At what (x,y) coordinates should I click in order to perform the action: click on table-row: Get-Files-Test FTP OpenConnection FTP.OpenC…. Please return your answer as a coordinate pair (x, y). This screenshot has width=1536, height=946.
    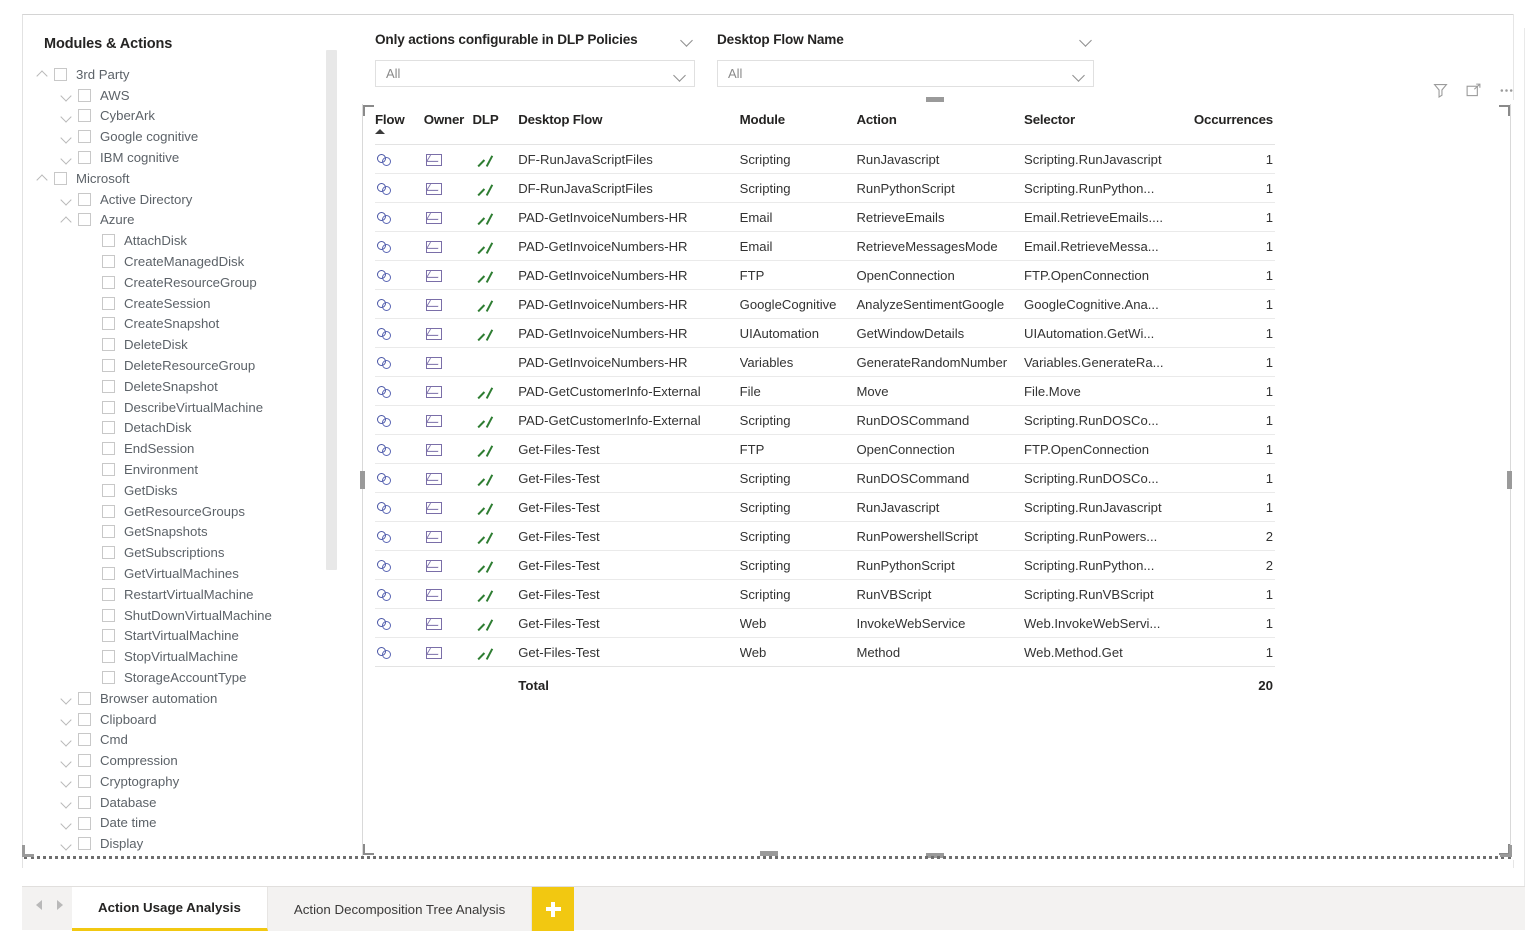
    Looking at the image, I should click on (825, 449).